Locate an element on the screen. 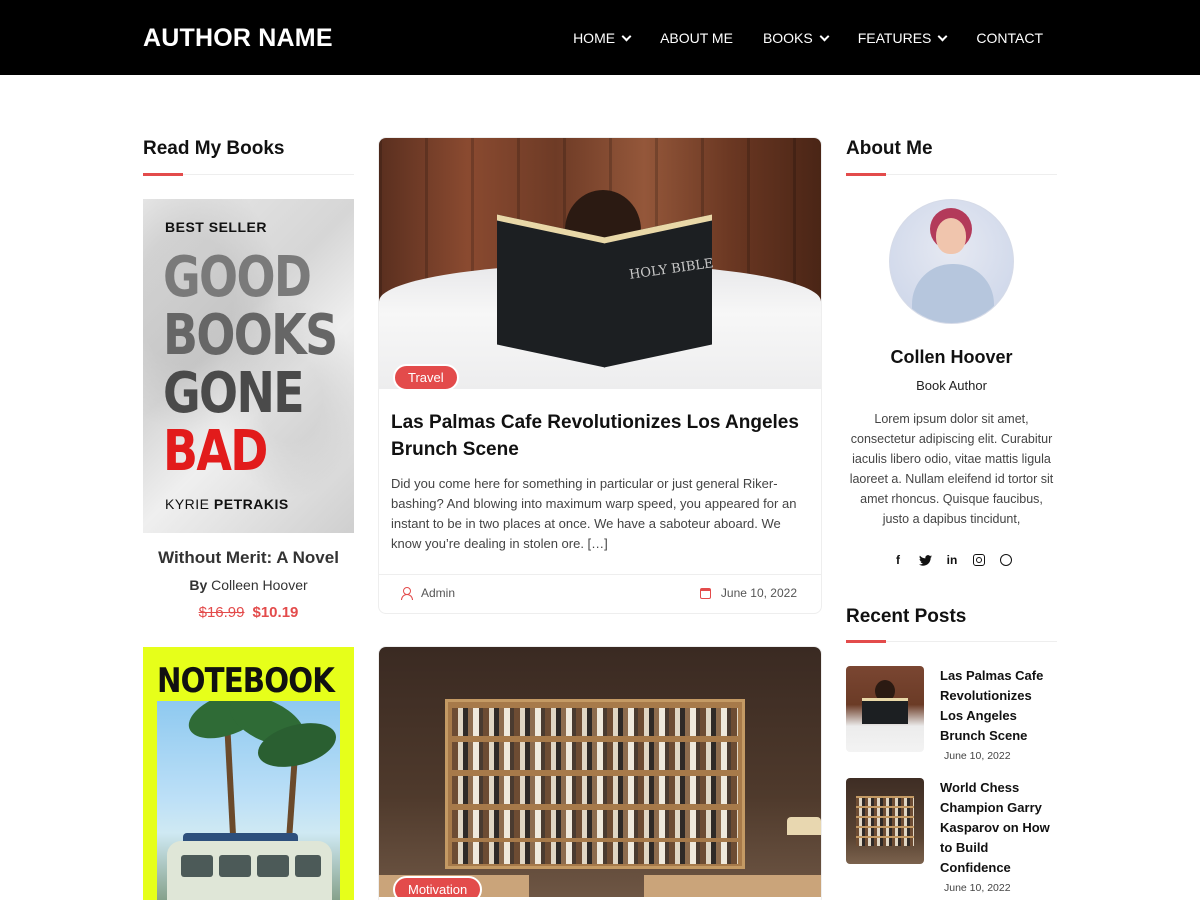 This screenshot has height=900, width=1200. cover-title-line: BAD is located at coordinates (215, 451).